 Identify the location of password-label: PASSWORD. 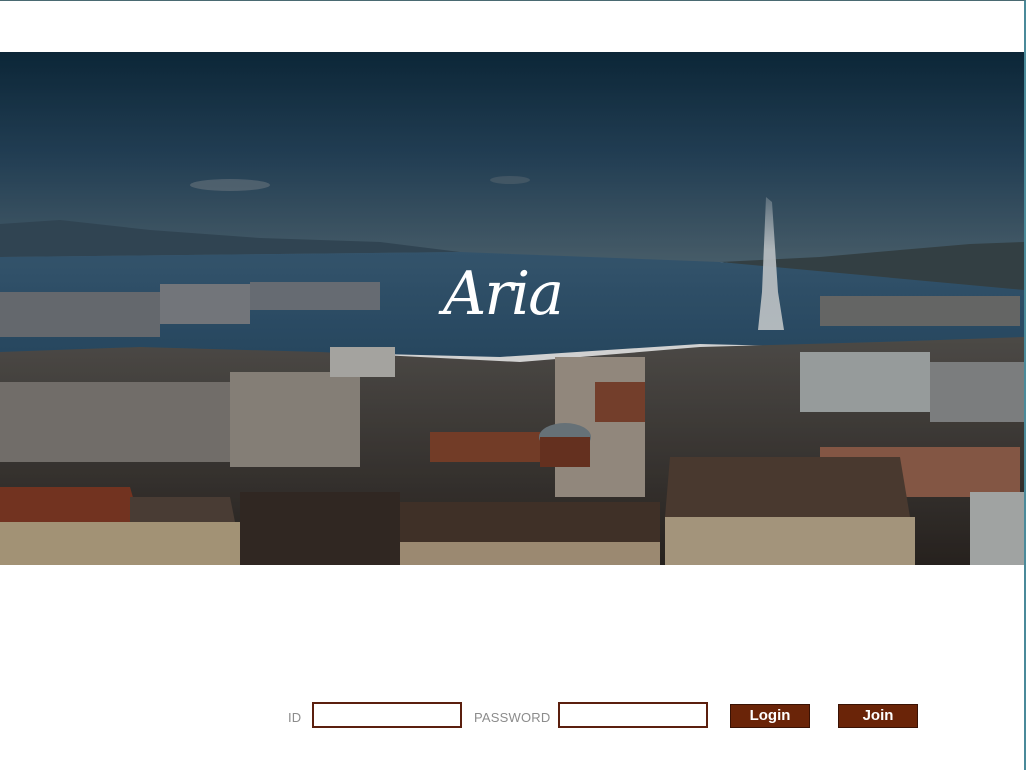
(512, 717).